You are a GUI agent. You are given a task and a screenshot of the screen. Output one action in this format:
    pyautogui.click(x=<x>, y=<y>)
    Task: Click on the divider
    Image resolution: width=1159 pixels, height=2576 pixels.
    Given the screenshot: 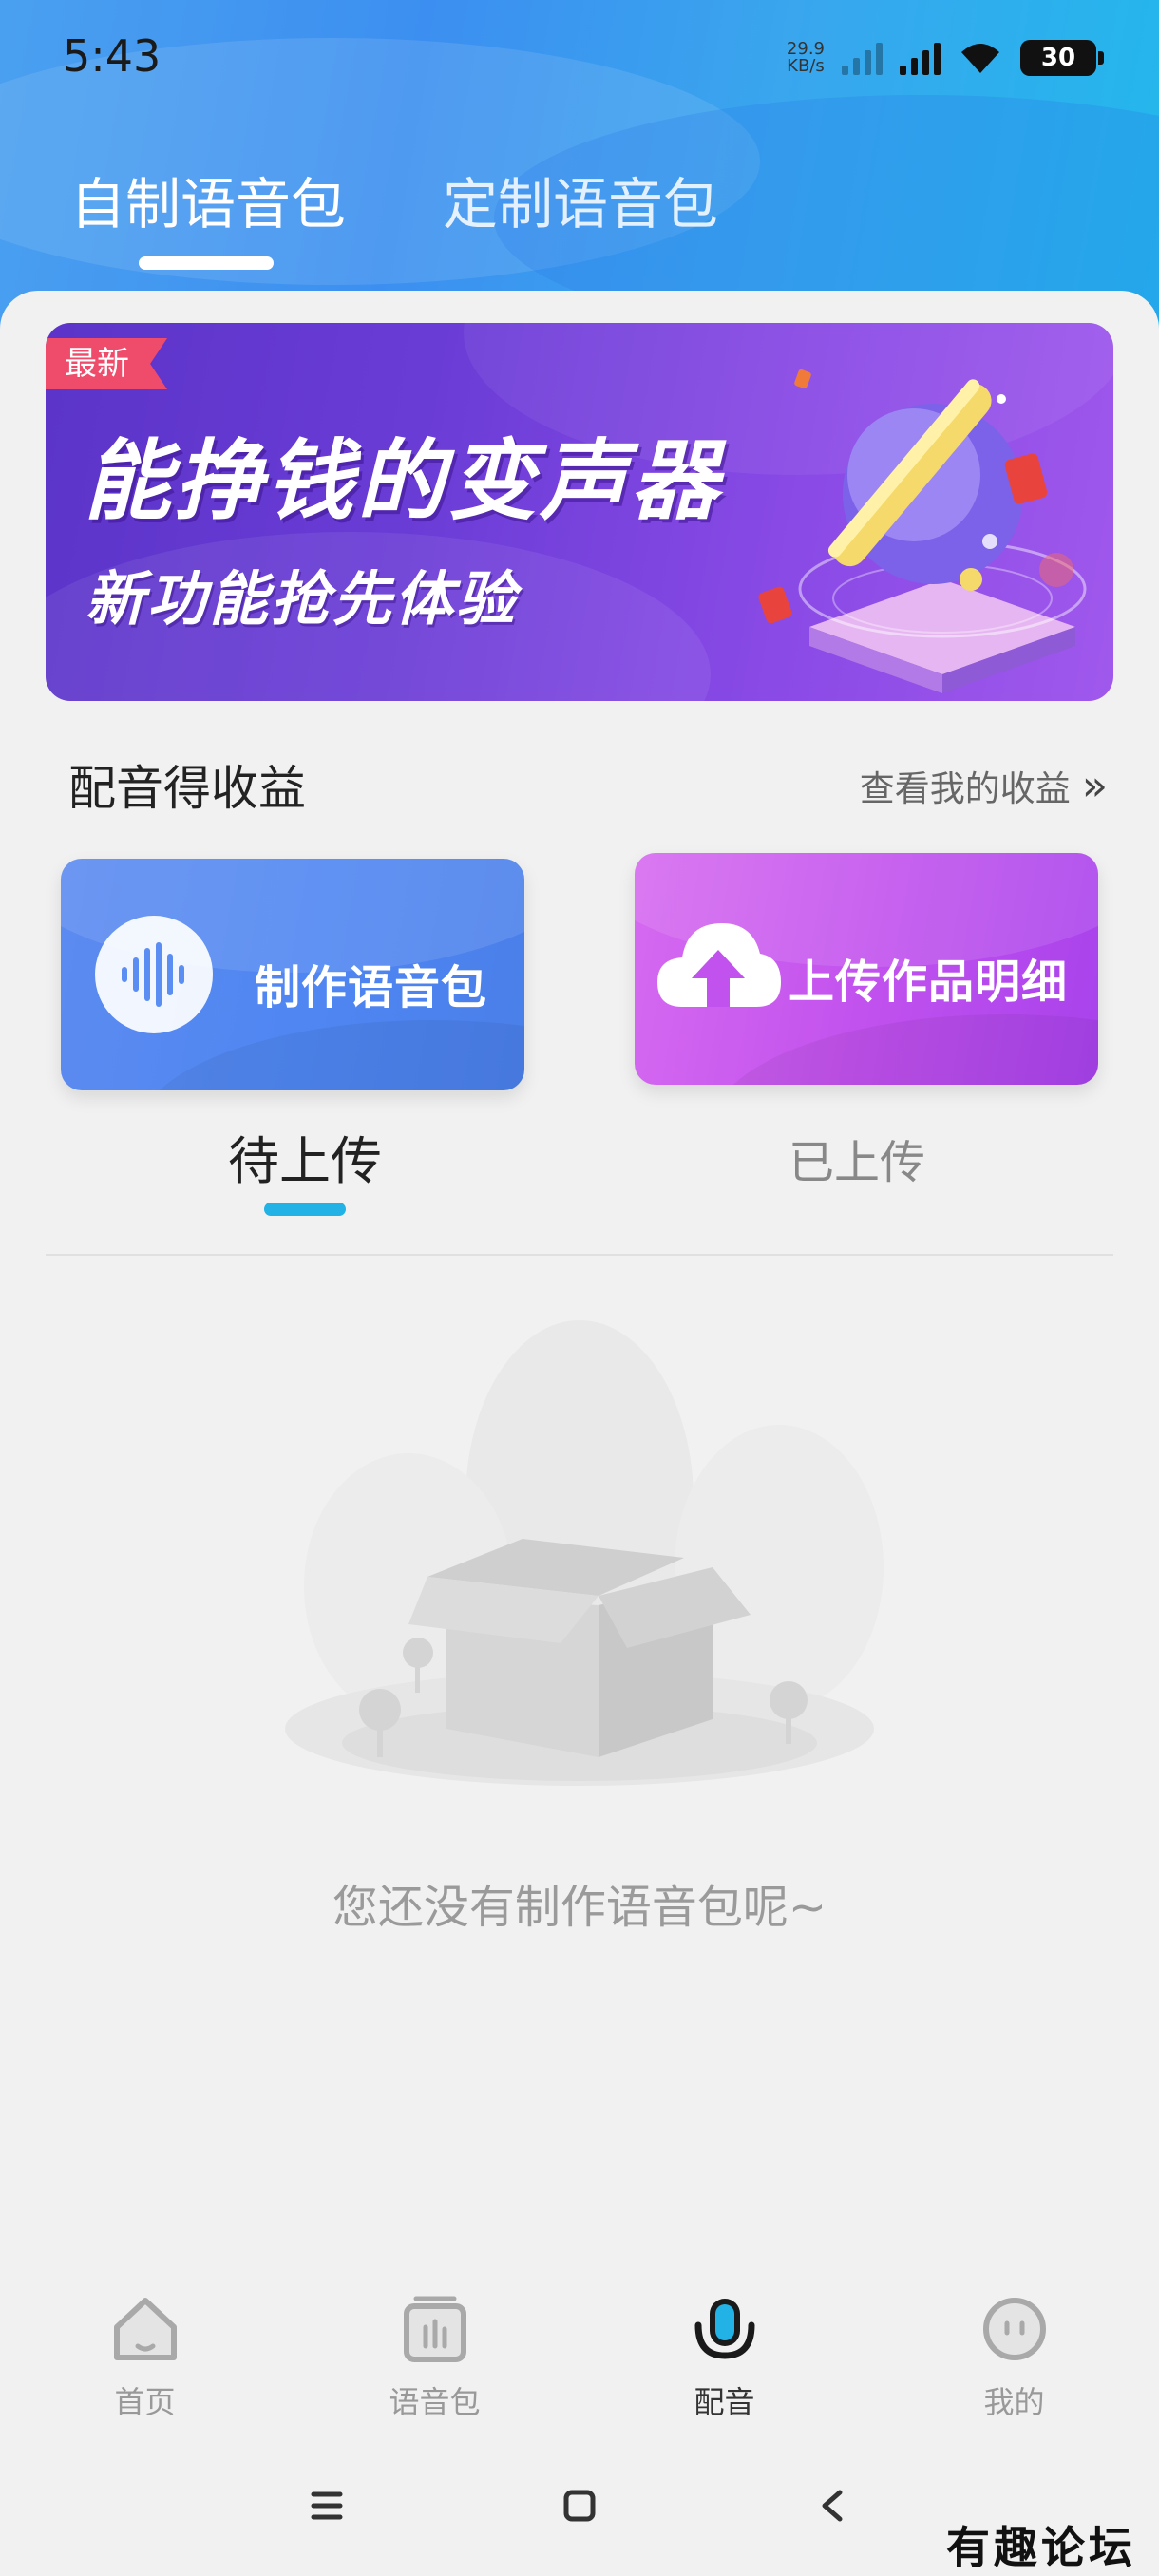 What is the action you would take?
    pyautogui.click(x=579, y=1255)
    